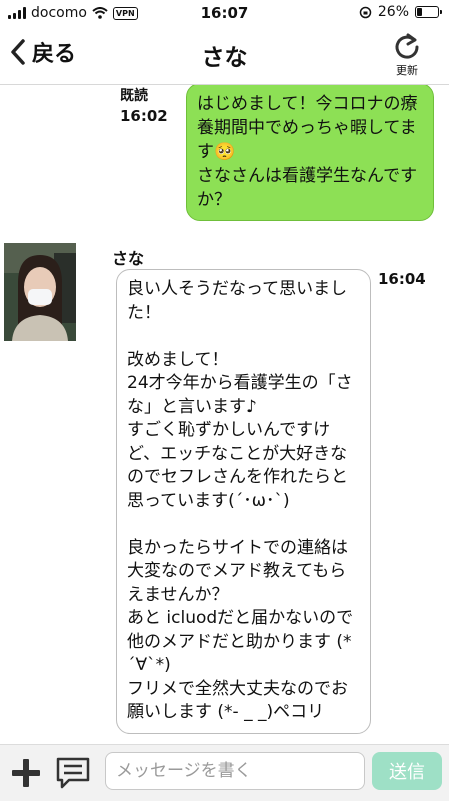 This screenshot has height=801, width=449. I want to click on avatar, so click(40, 292).